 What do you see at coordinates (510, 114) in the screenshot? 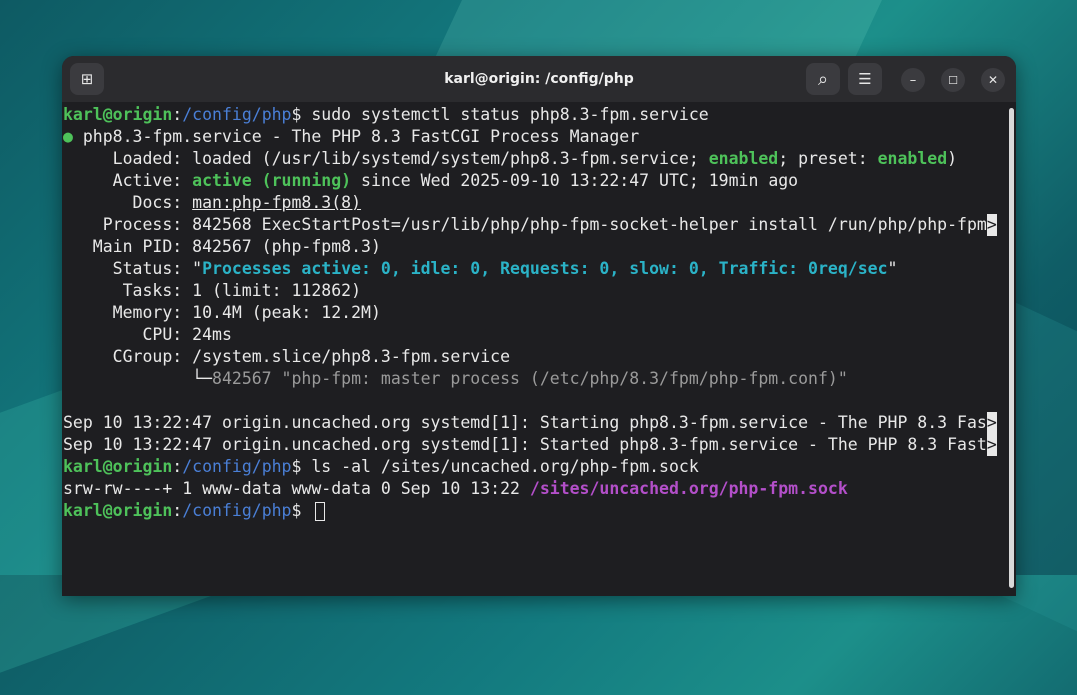
I see `command-text: sudo systemctl status php8.3-fpm.service` at bounding box center [510, 114].